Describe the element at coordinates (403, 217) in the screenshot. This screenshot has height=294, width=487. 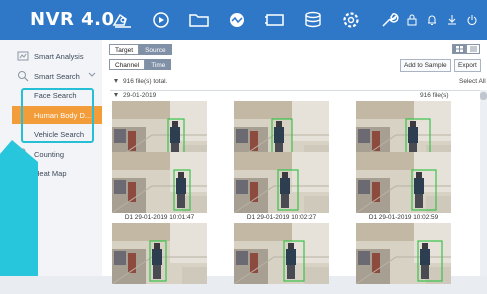
I see `thumbnail-caption: D1 29-01-2019 10:02:59` at that location.